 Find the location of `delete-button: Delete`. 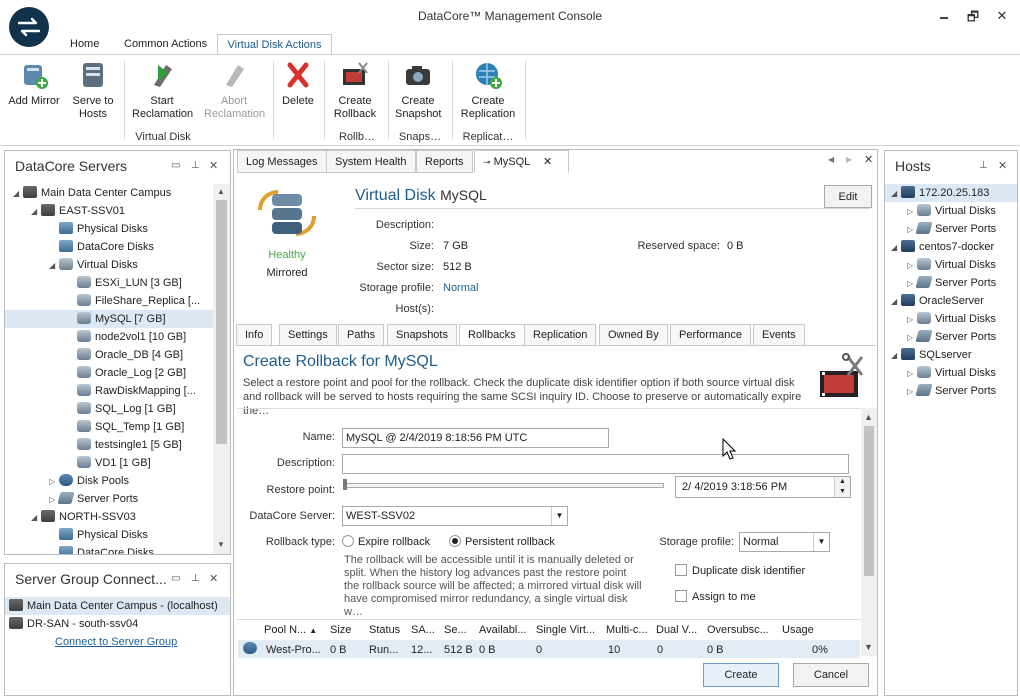

delete-button: Delete is located at coordinates (298, 83).